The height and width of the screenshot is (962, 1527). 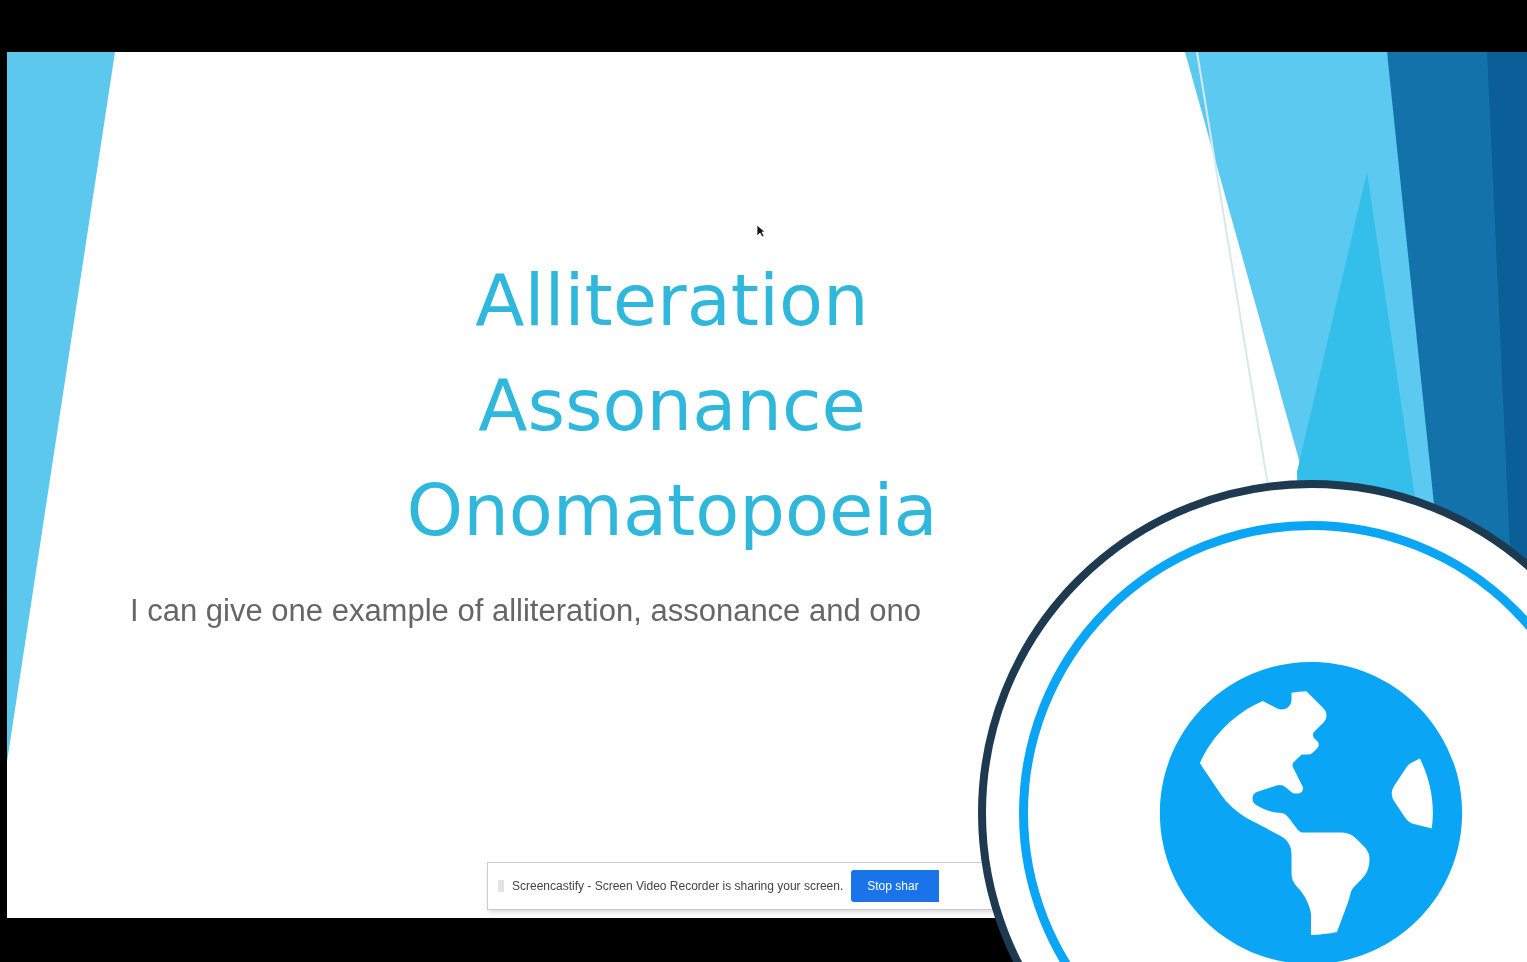 What do you see at coordinates (678, 886) in the screenshot?
I see `sharing-message: Screencastify - Screen Video Recorder is sharing your screen.` at bounding box center [678, 886].